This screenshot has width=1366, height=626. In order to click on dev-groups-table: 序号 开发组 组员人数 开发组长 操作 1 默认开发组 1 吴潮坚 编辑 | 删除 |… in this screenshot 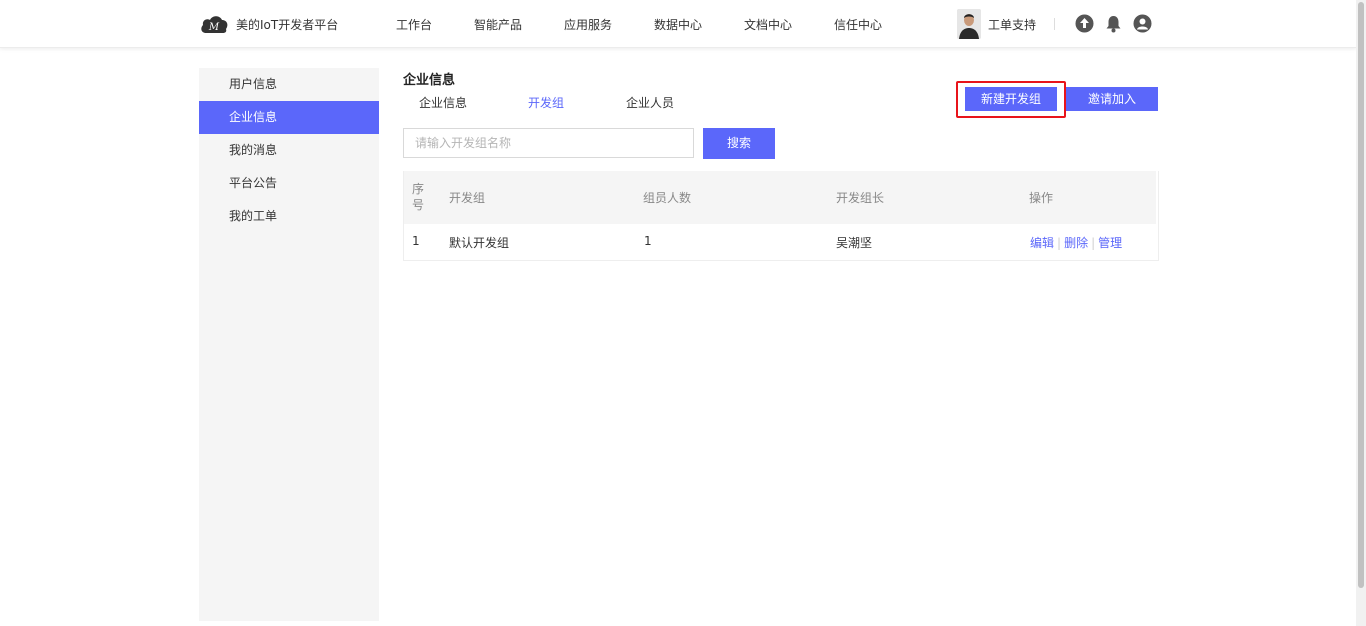, I will do `click(781, 216)`.